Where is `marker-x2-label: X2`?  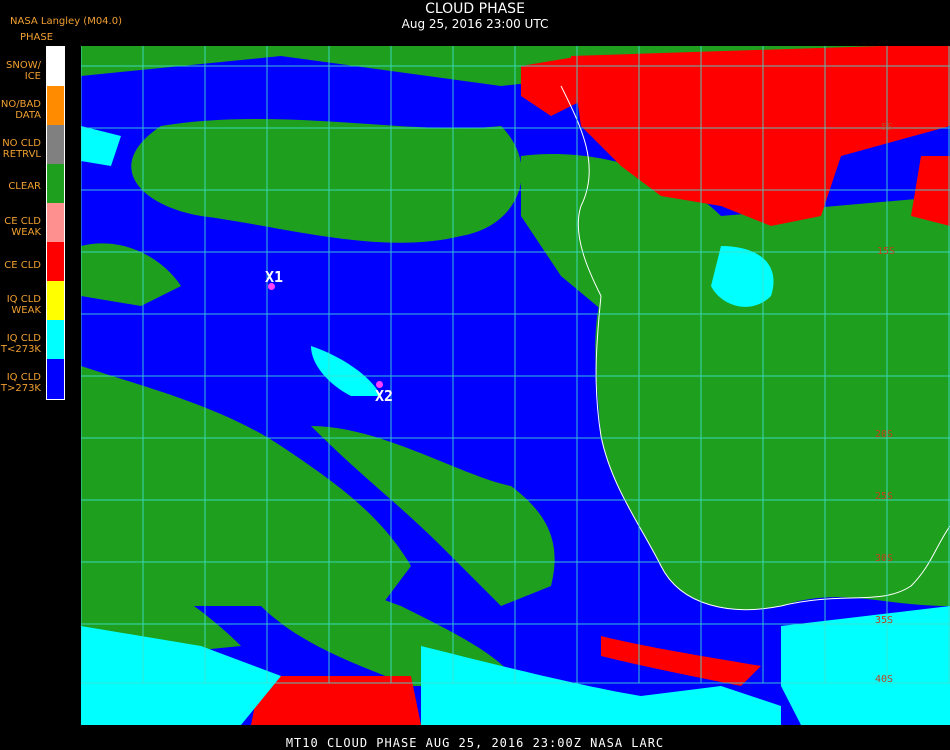
marker-x2-label: X2 is located at coordinates (384, 396).